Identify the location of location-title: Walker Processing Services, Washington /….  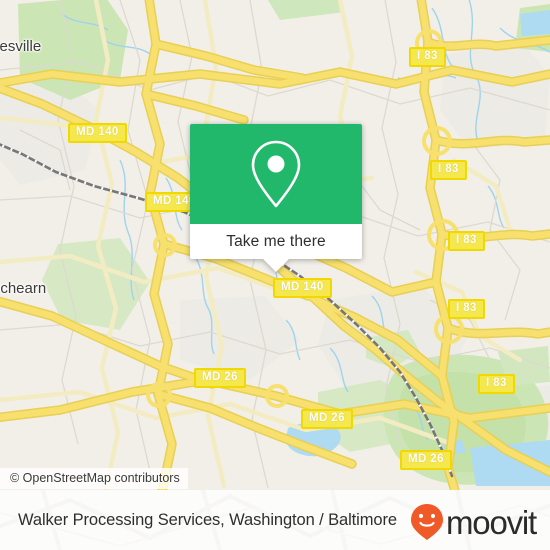
(207, 519).